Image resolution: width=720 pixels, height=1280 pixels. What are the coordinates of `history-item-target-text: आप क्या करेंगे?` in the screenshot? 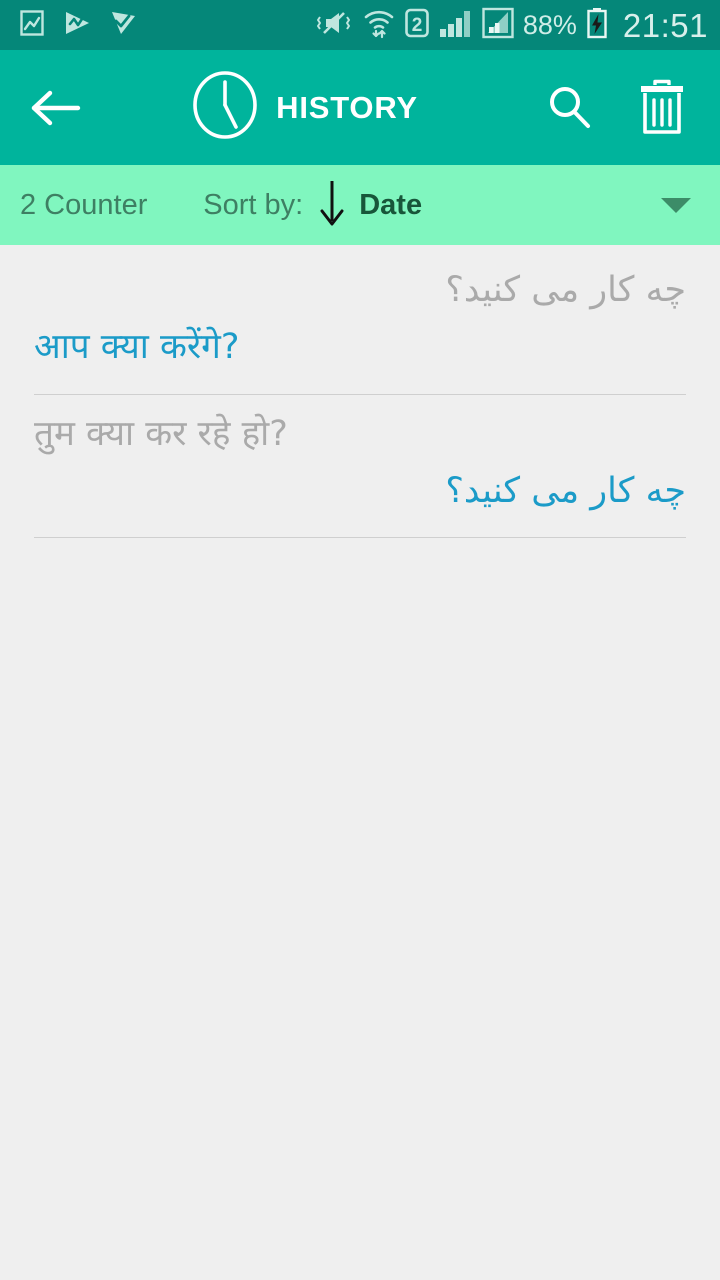 It's located at (137, 347).